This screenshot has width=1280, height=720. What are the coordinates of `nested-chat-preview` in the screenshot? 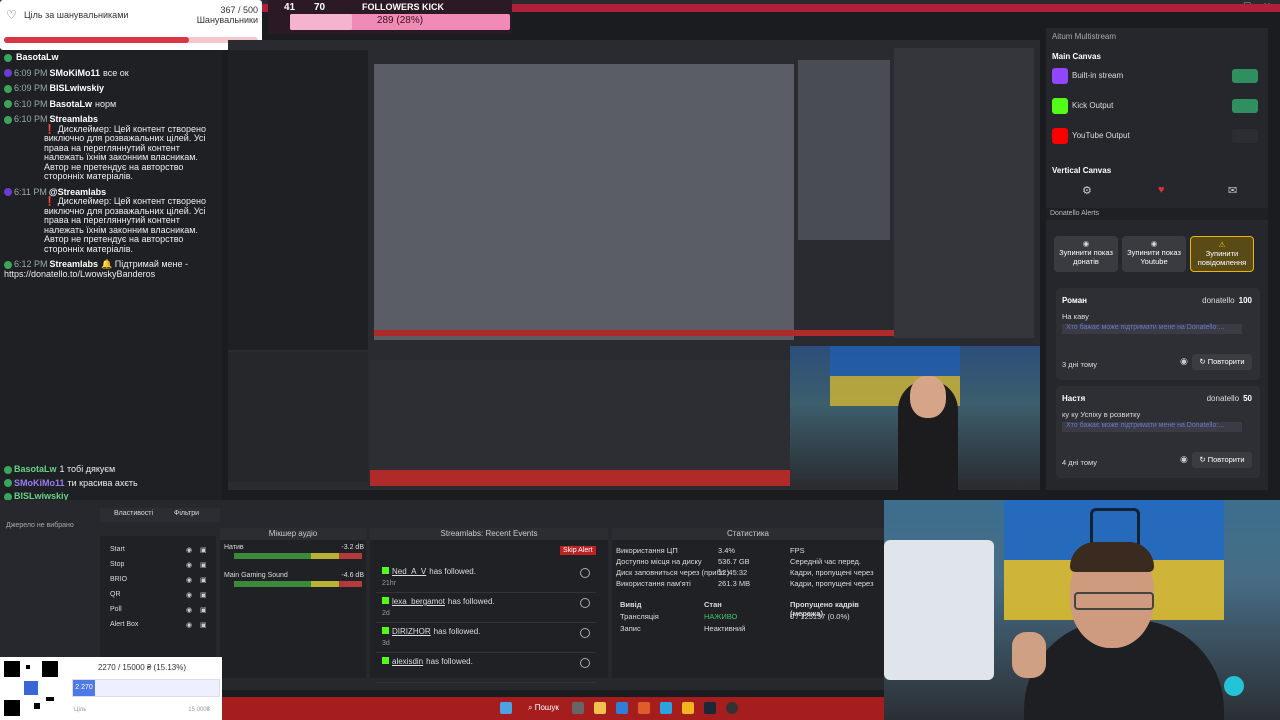 It's located at (298, 200).